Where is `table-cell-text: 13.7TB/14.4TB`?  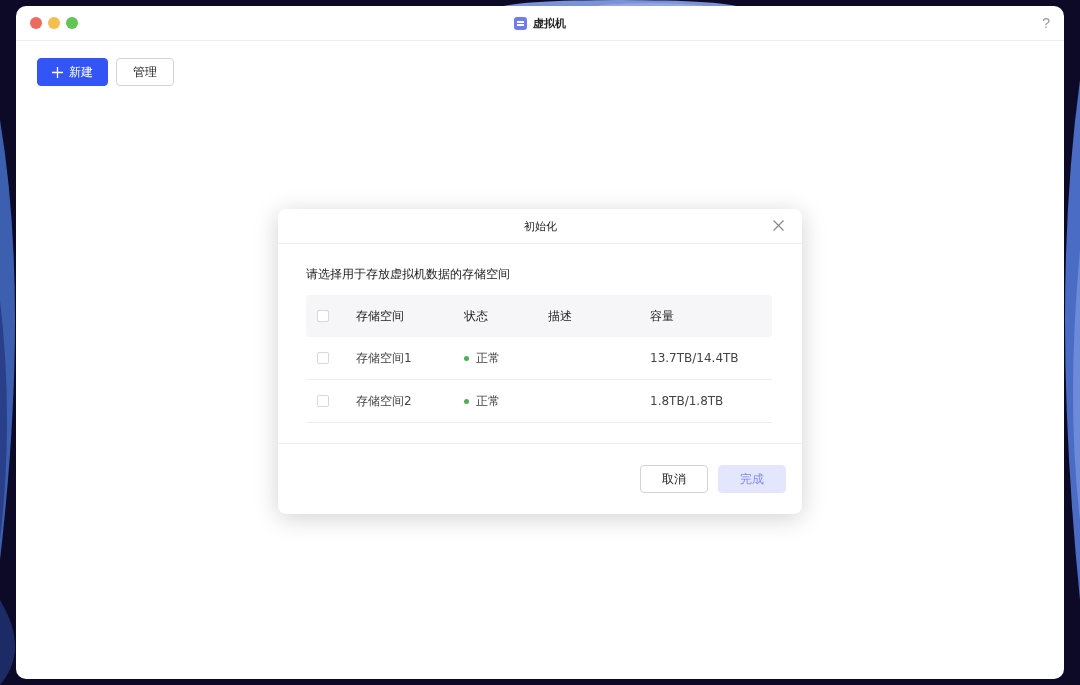
table-cell-text: 13.7TB/14.4TB is located at coordinates (695, 358).